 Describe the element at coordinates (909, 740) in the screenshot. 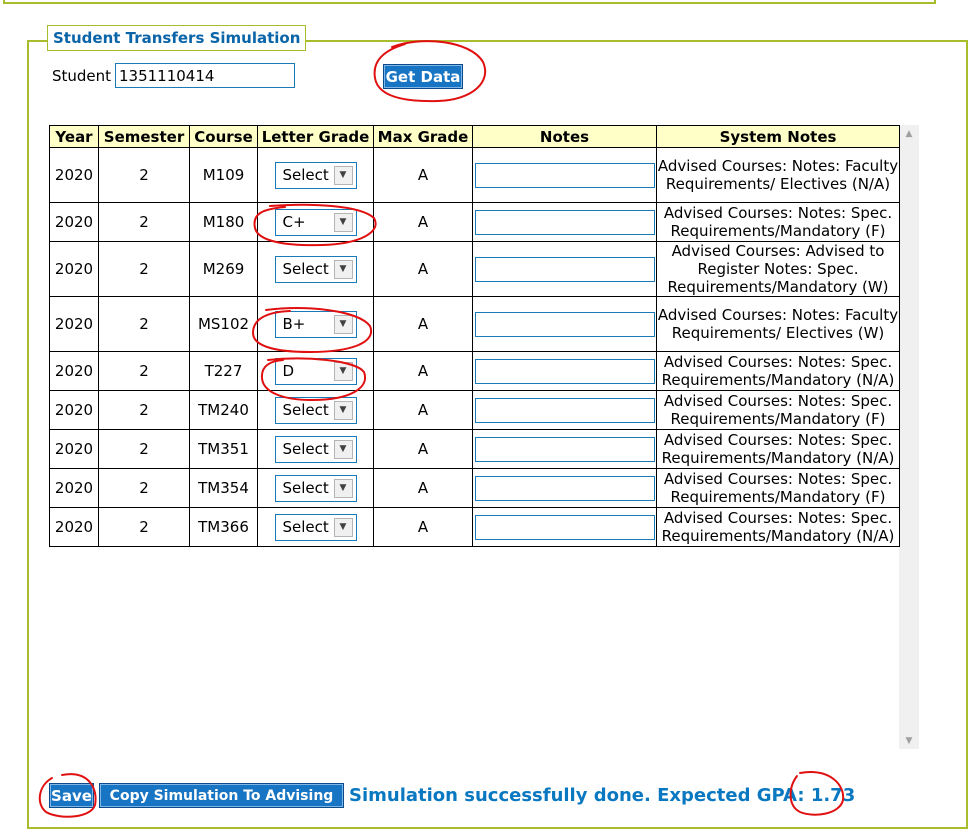

I see `scroll-down-arrow-icon: ▼` at that location.